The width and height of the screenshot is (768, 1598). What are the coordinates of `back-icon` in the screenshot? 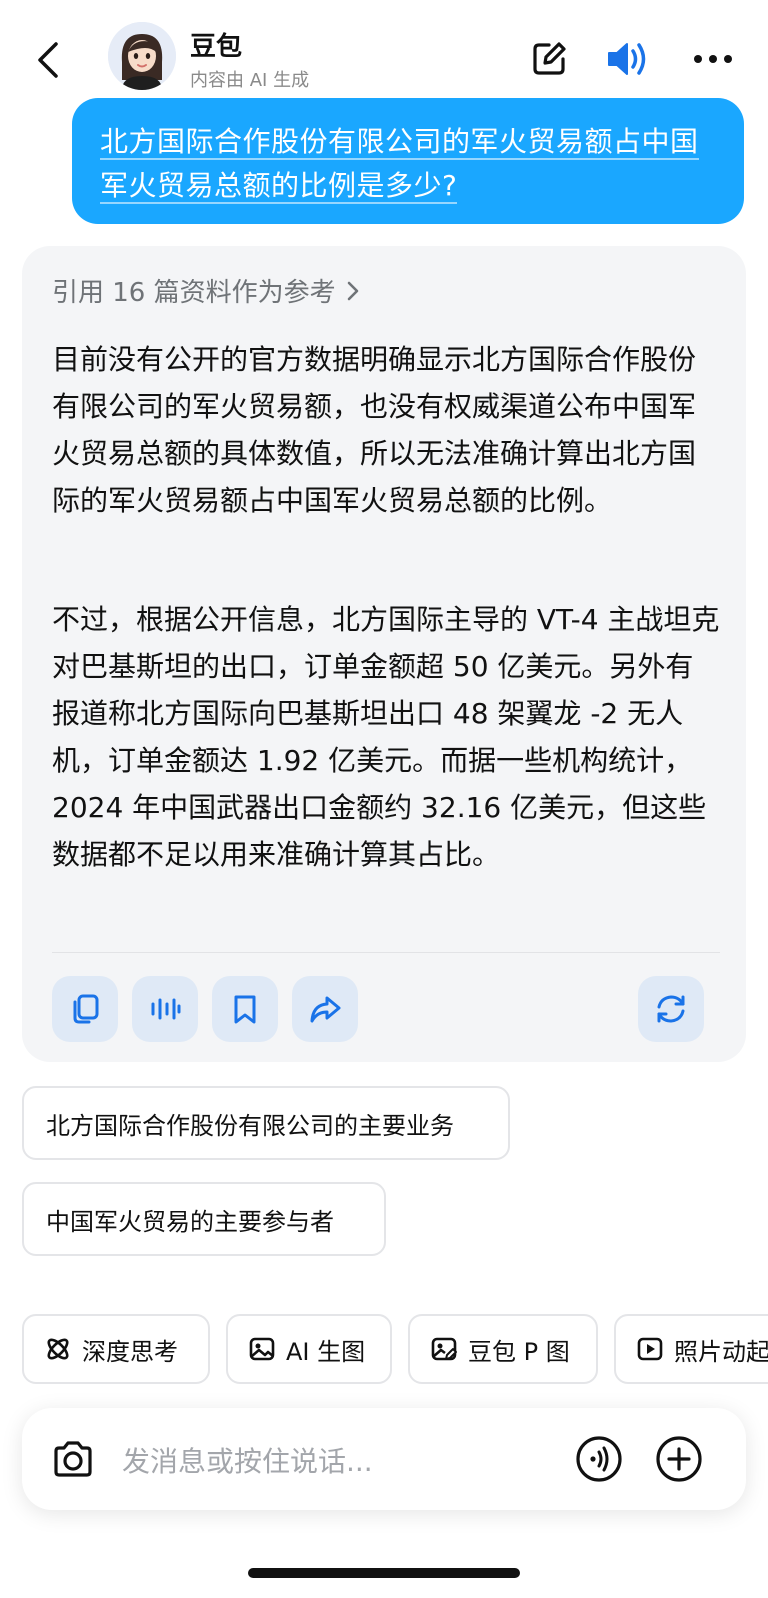 It's located at (48, 60).